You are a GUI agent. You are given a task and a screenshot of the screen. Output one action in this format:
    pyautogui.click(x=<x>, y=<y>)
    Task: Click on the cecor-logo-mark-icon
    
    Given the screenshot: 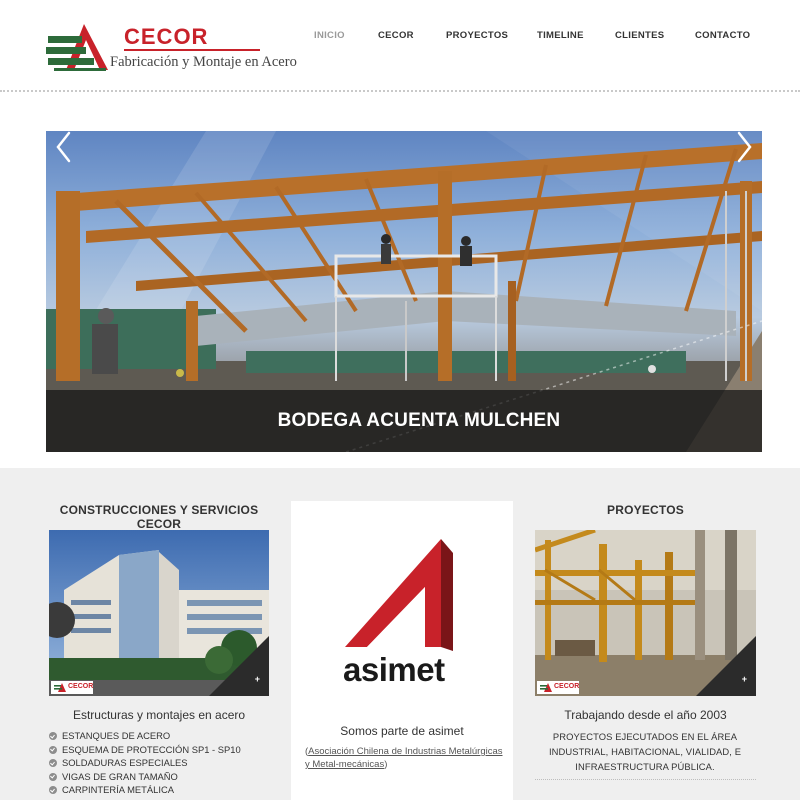 What is the action you would take?
    pyautogui.click(x=77, y=47)
    